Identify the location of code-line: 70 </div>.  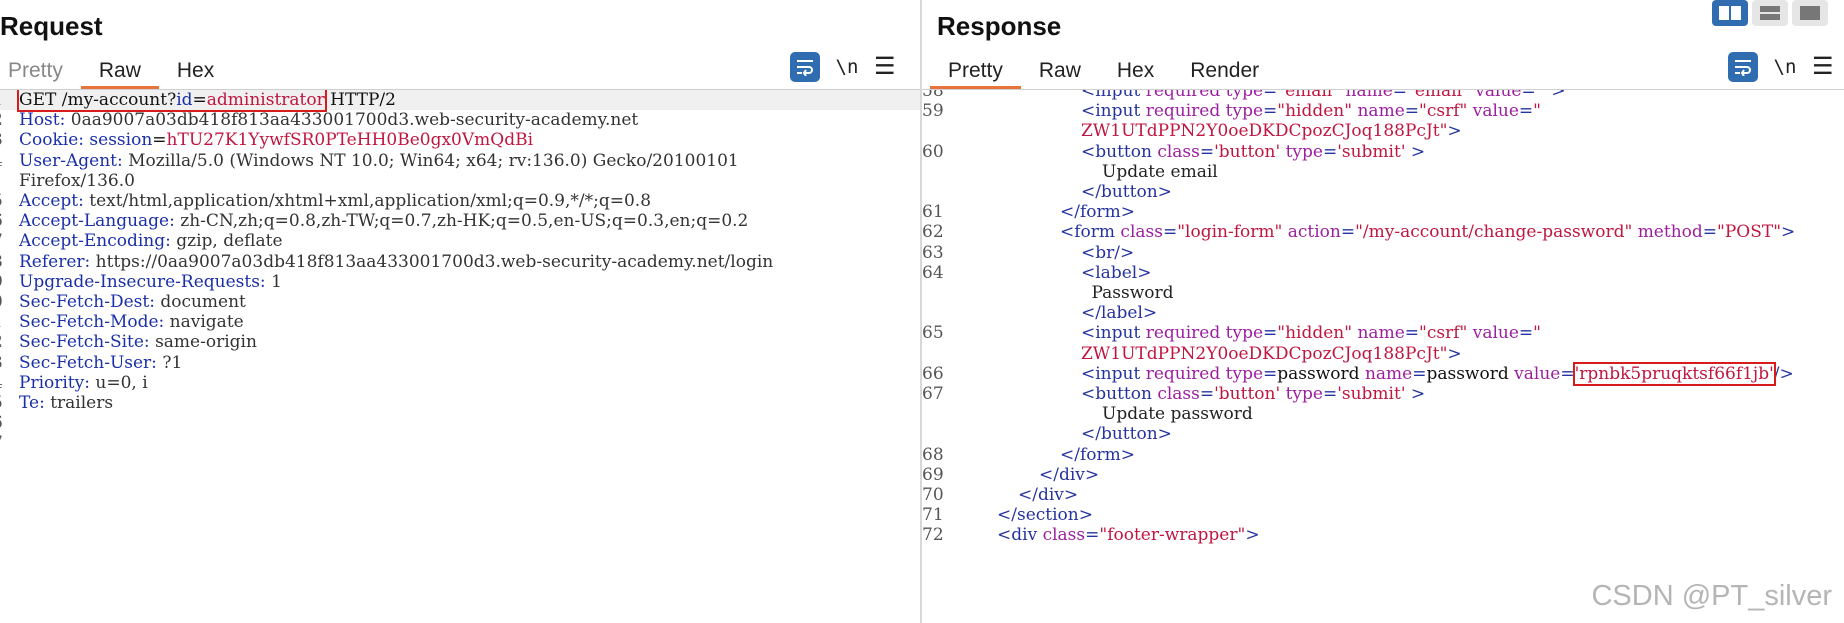
(1383, 495).